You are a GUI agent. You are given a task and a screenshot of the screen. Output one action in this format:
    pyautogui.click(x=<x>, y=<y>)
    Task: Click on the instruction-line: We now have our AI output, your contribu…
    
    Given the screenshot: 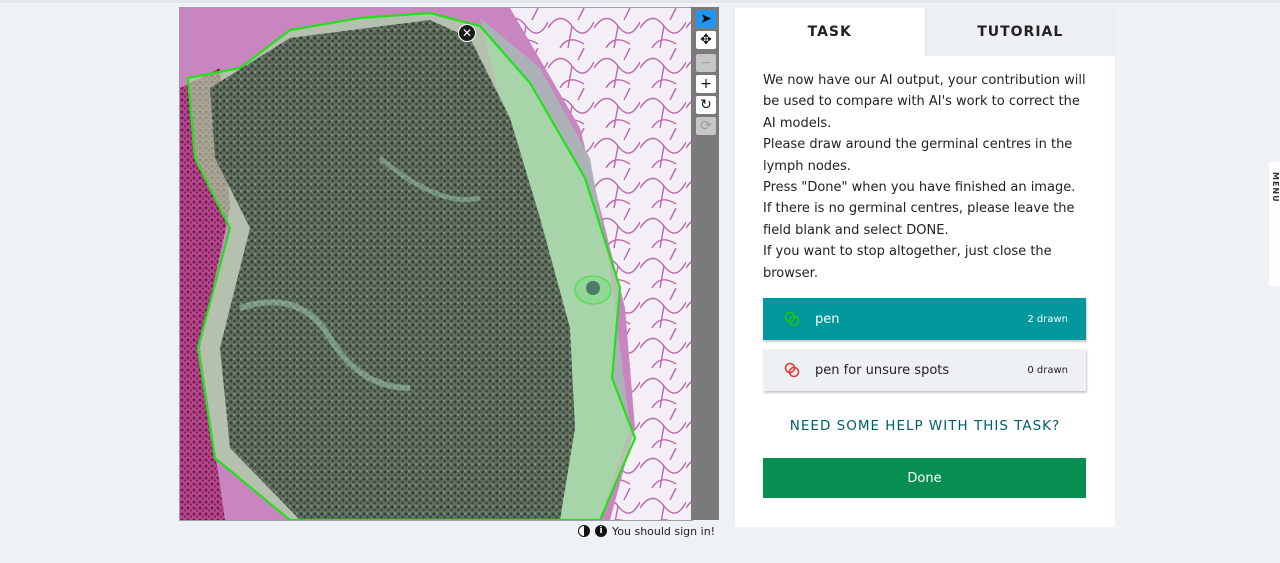 What is the action you would take?
    pyautogui.click(x=924, y=102)
    